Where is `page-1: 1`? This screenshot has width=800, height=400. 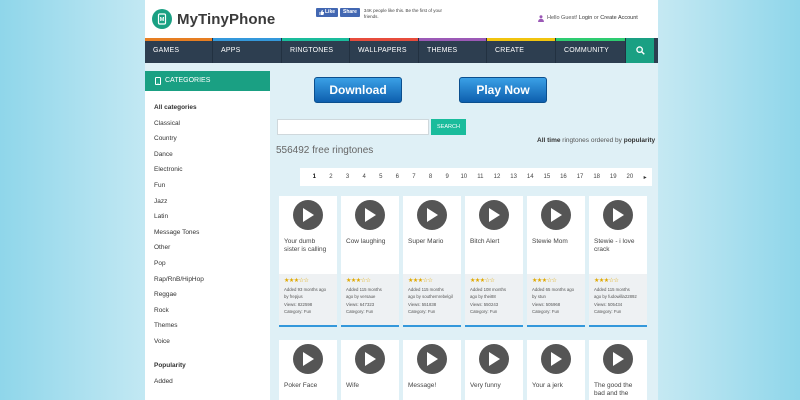 page-1: 1 is located at coordinates (314, 177).